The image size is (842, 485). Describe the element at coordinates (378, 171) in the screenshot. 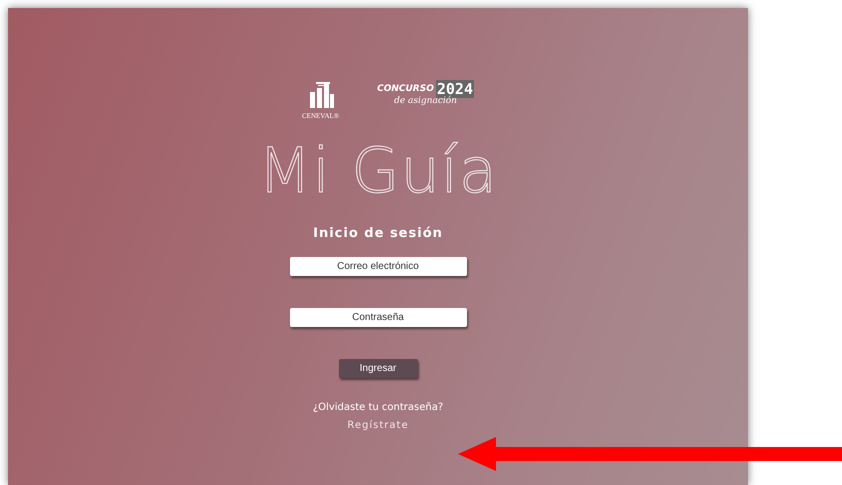

I see `page-title: Mi Guía` at that location.